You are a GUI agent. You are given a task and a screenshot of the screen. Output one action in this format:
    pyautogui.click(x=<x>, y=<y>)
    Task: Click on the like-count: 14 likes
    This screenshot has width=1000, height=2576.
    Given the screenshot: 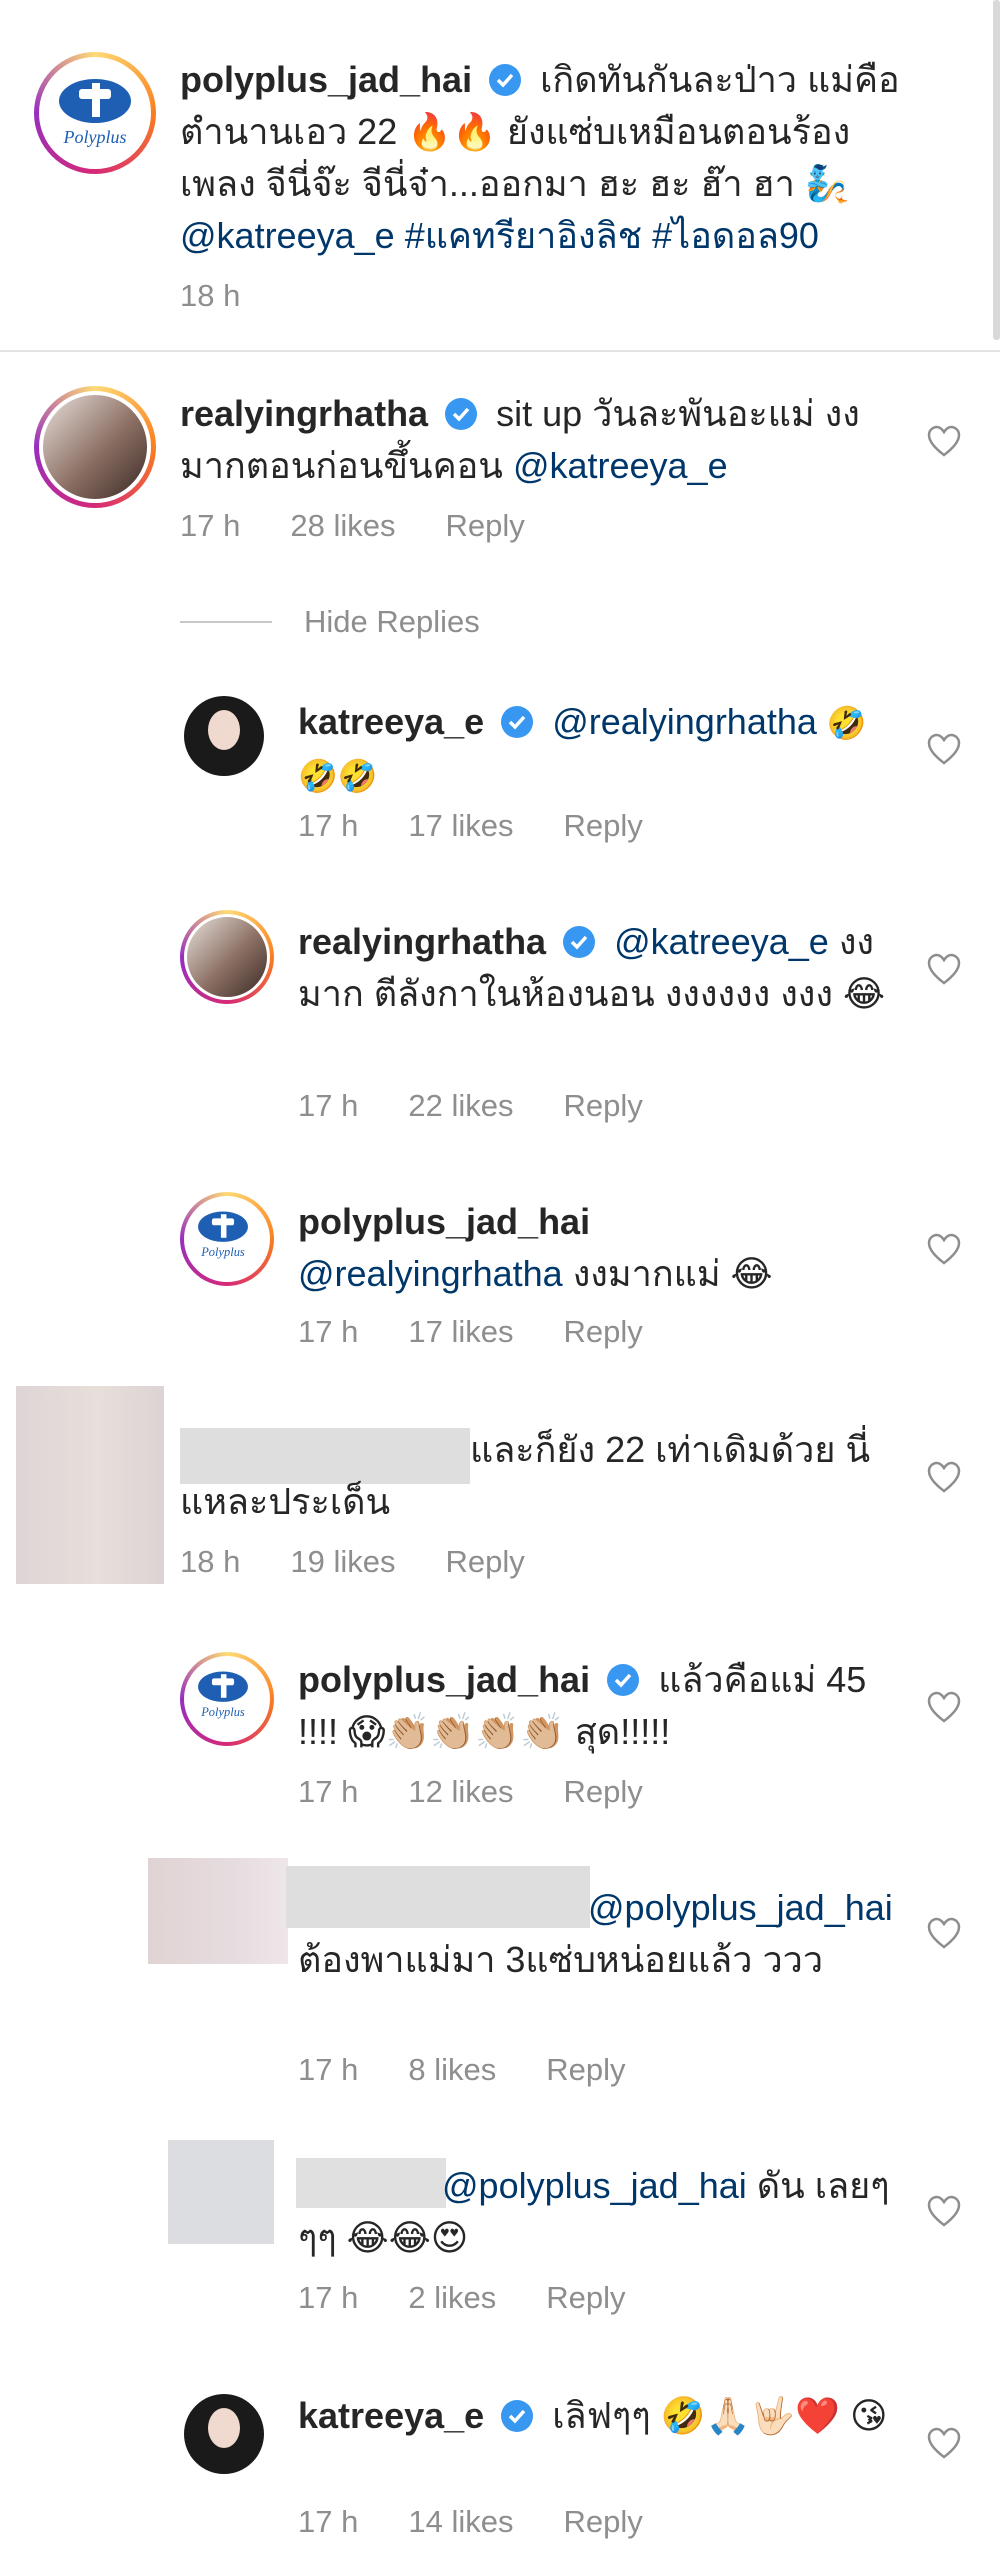 What is the action you would take?
    pyautogui.click(x=460, y=2522)
    